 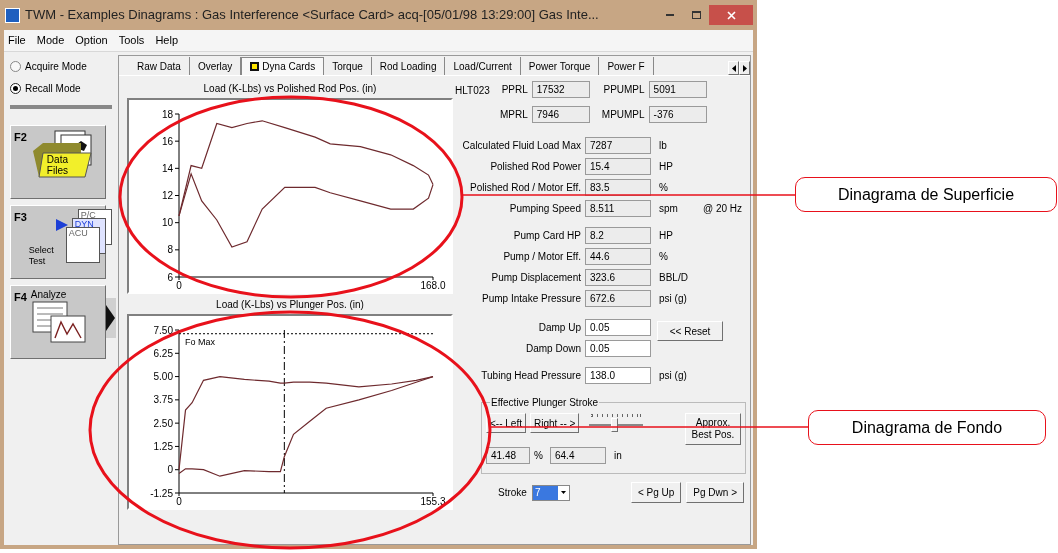 What do you see at coordinates (663, 146) in the screenshot?
I see `unit-label: lb` at bounding box center [663, 146].